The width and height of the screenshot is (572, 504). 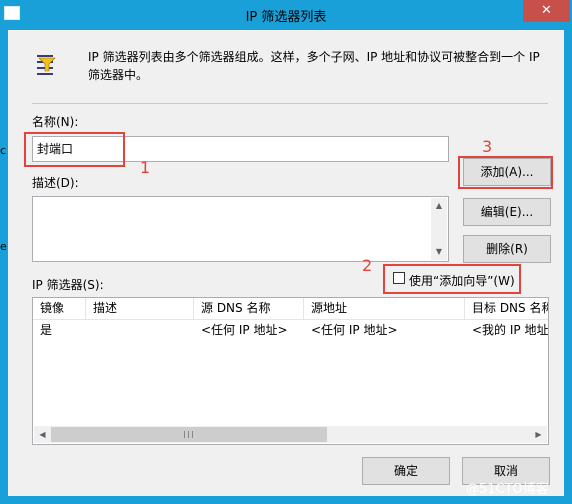 What do you see at coordinates (452, 279) in the screenshot?
I see `annotation-box-wizard` at bounding box center [452, 279].